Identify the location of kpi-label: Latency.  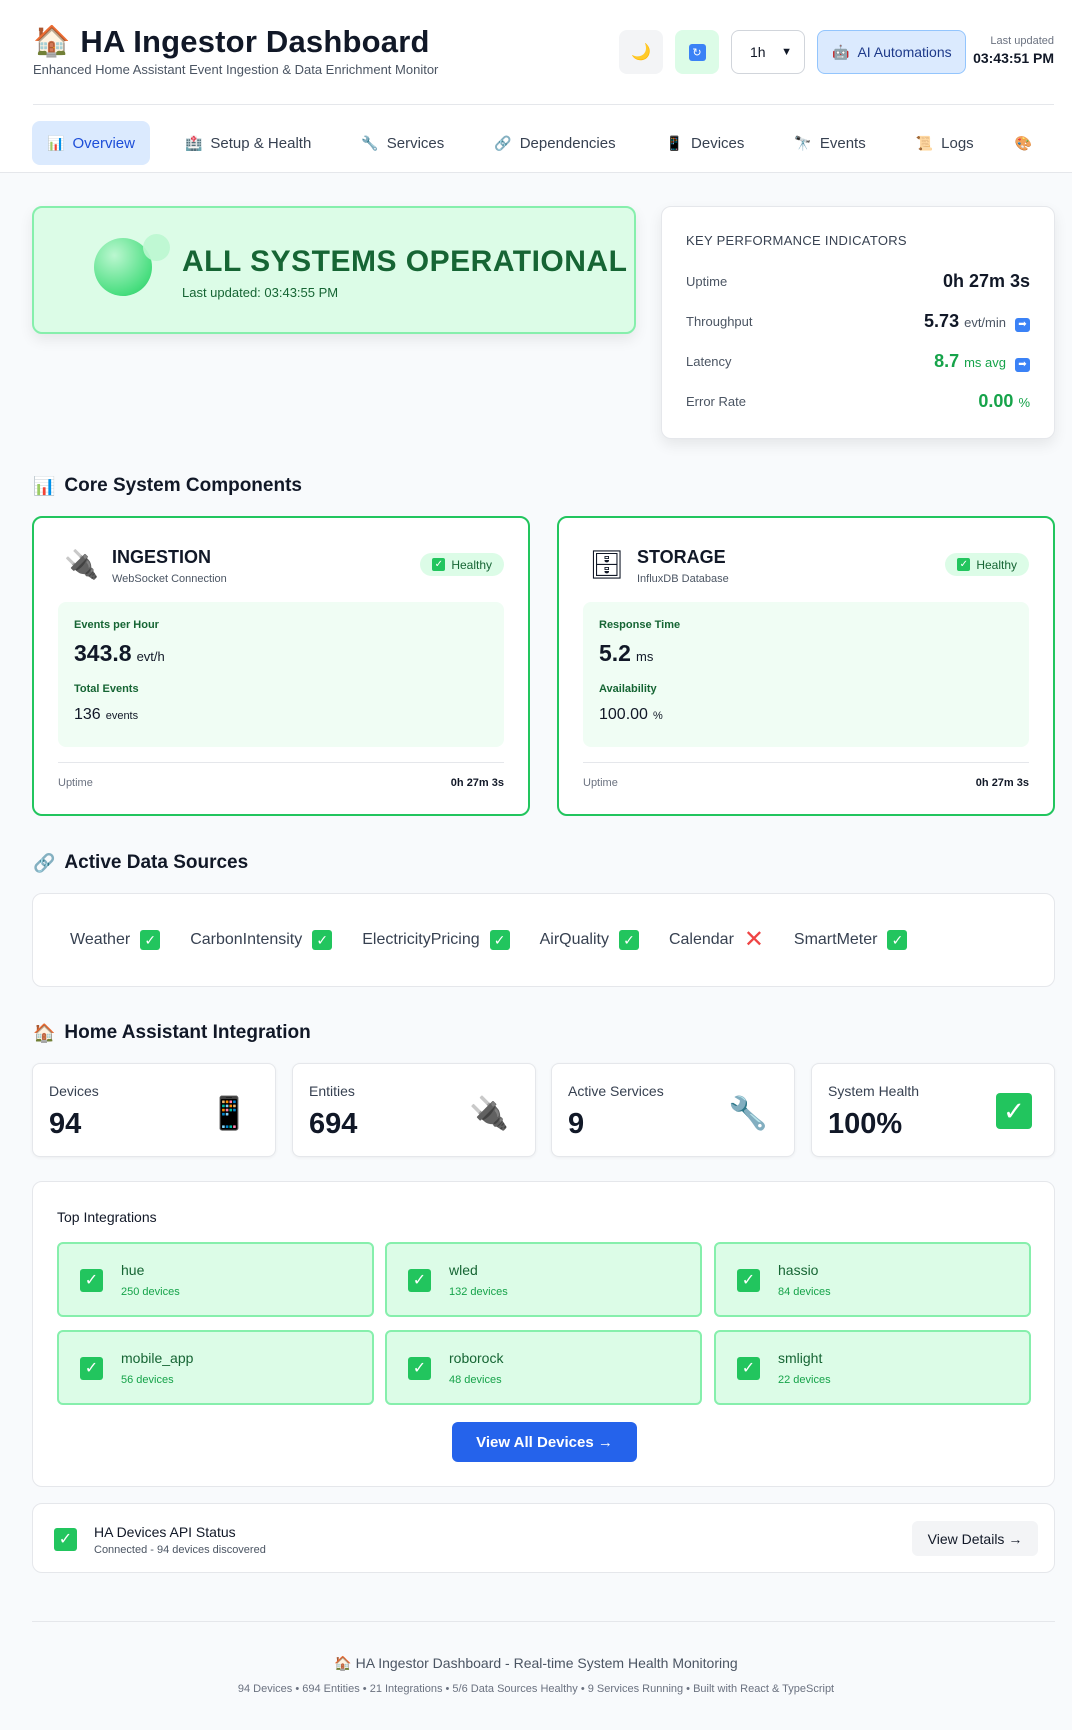
(709, 361).